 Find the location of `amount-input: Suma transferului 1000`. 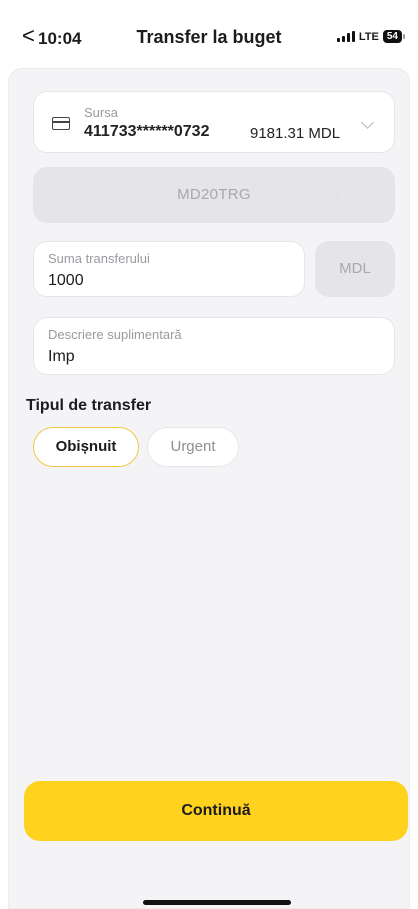

amount-input: Suma transferului 1000 is located at coordinates (169, 269).